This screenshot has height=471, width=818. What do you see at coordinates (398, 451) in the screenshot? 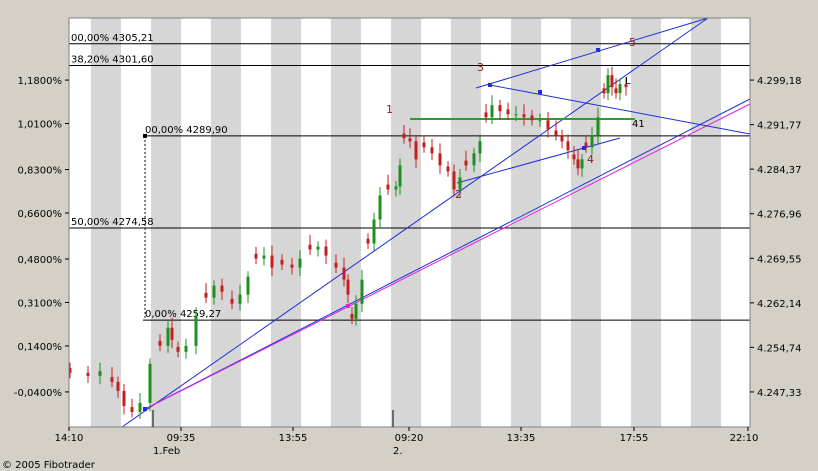
I see `date-label: 2.` at bounding box center [398, 451].